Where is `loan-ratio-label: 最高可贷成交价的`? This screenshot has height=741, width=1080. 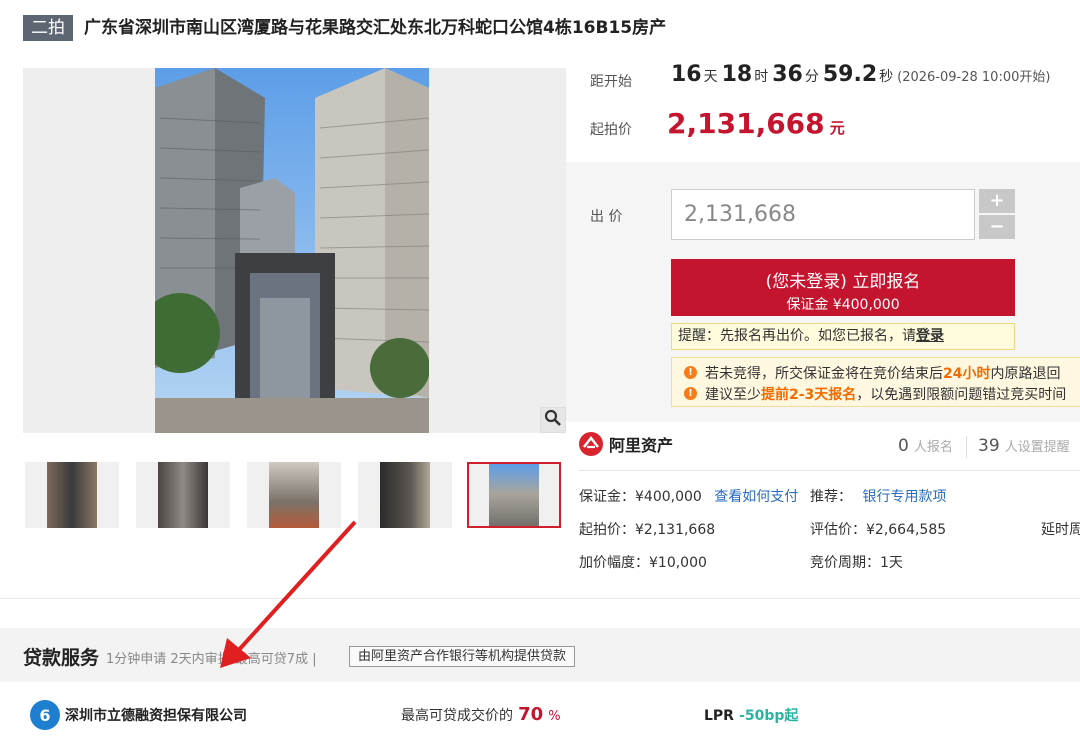 loan-ratio-label: 最高可贷成交价的 is located at coordinates (457, 716).